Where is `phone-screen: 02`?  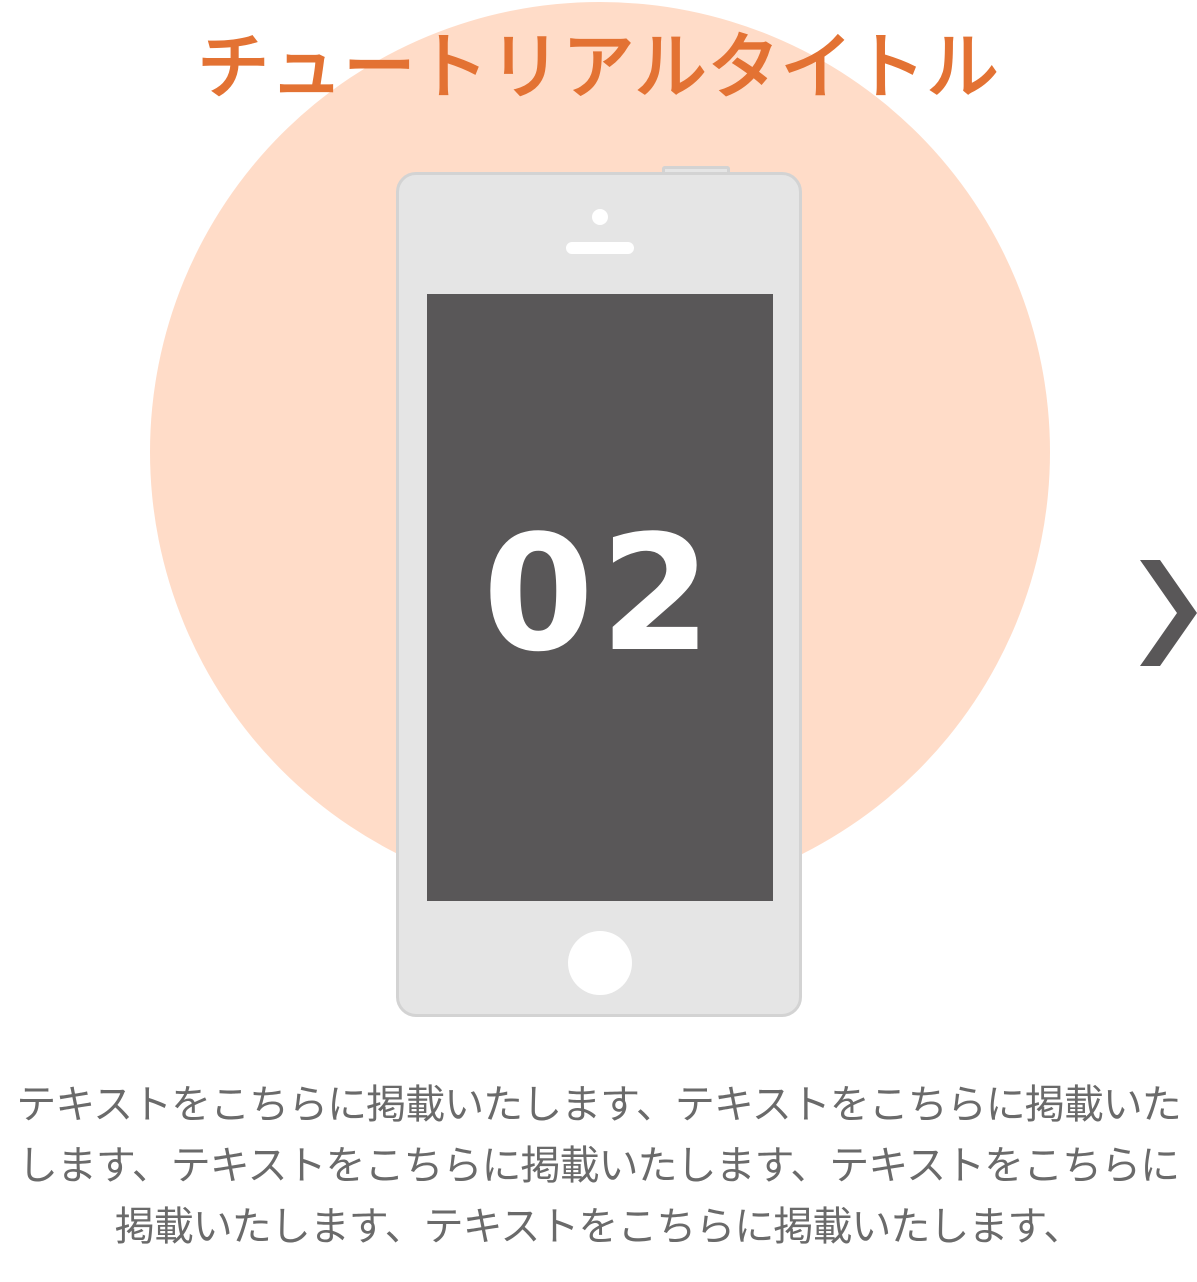
phone-screen: 02 is located at coordinates (600, 597).